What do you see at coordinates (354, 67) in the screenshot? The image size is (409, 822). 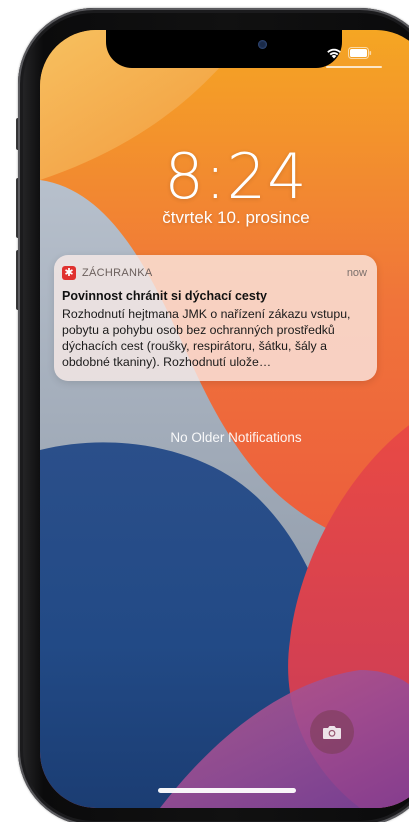 I see `control-center-indicator` at bounding box center [354, 67].